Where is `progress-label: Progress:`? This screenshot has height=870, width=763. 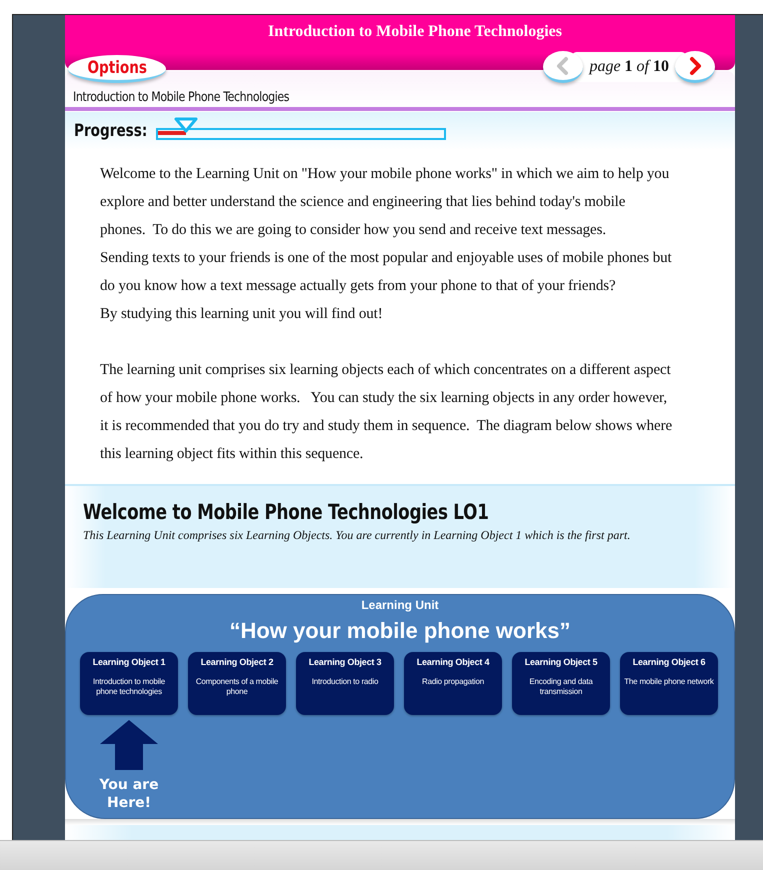
progress-label: Progress: is located at coordinates (111, 131).